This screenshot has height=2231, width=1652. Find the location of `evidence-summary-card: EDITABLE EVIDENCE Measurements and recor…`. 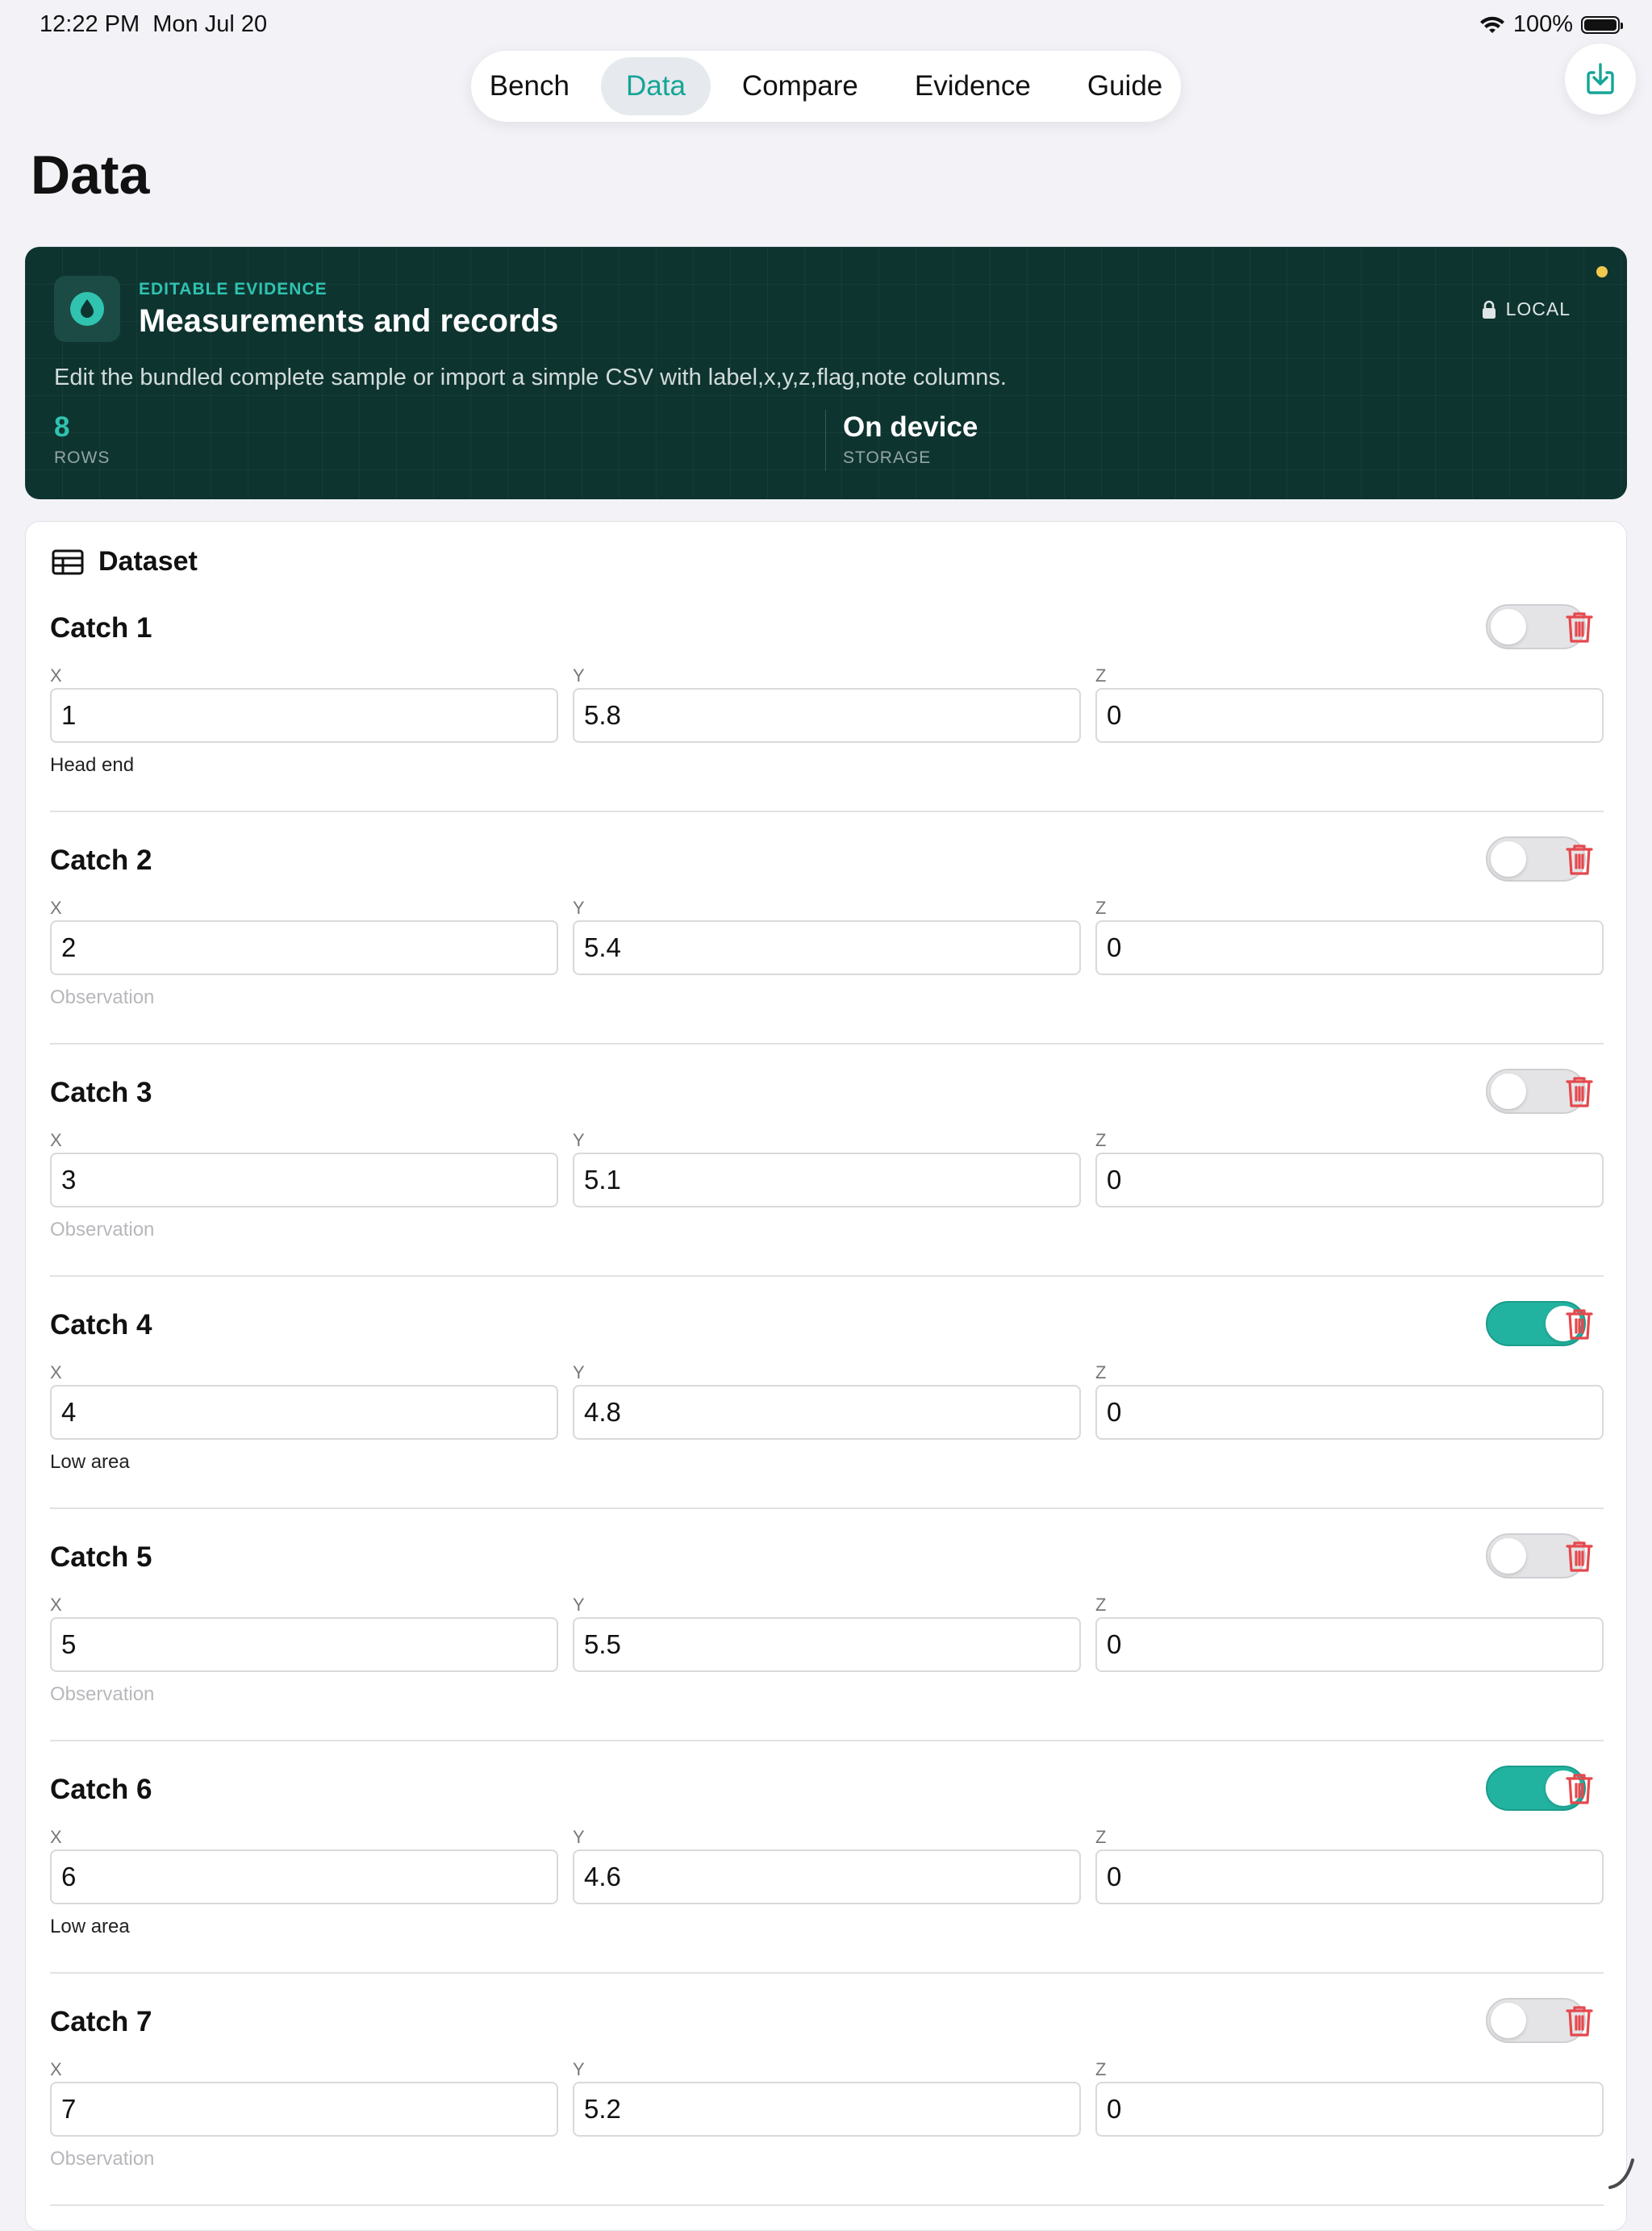

evidence-summary-card: EDITABLE EVIDENCE Measurements and recor… is located at coordinates (826, 373).